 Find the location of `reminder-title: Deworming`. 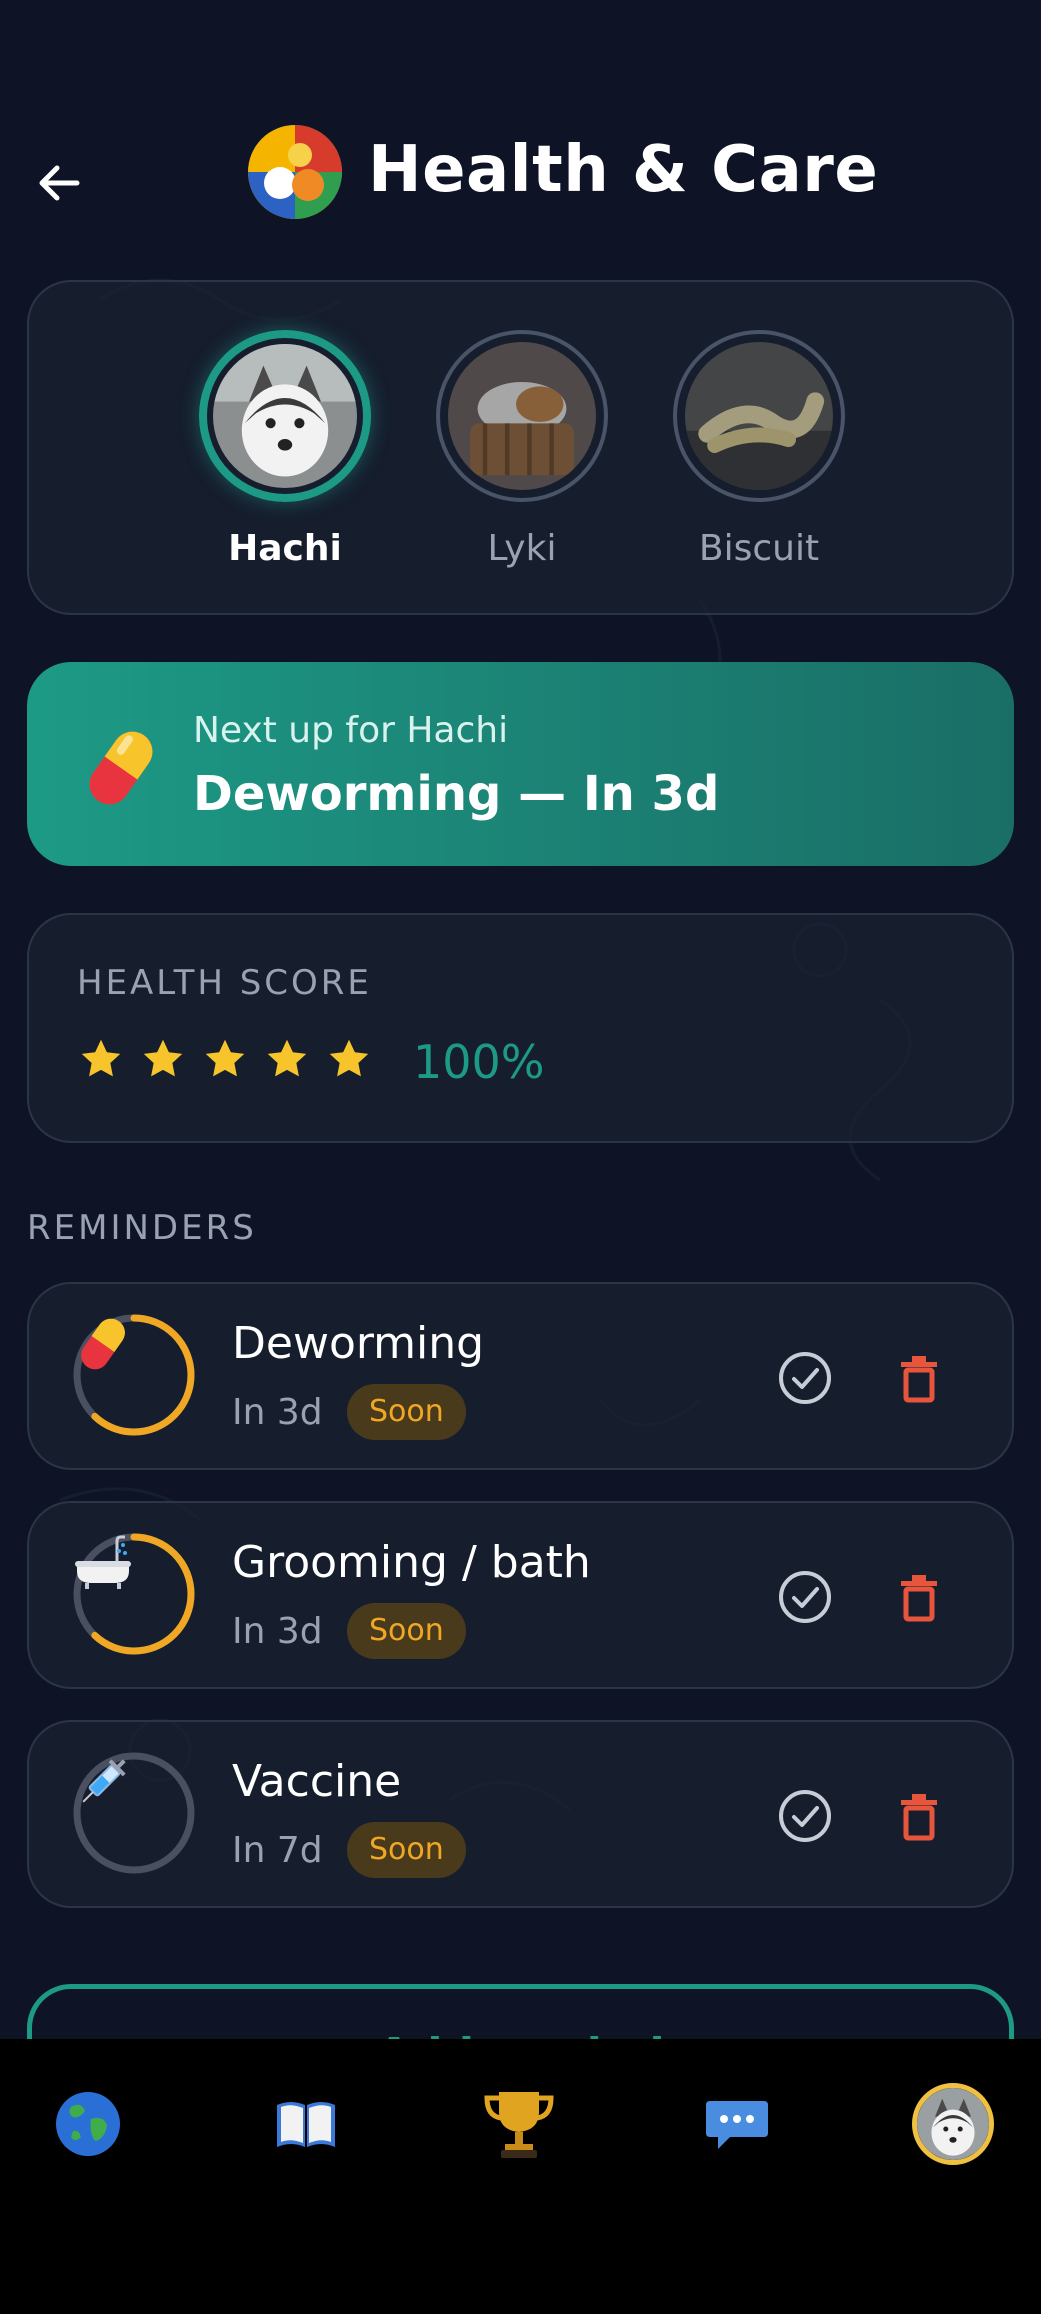

reminder-title: Deworming is located at coordinates (358, 1343).